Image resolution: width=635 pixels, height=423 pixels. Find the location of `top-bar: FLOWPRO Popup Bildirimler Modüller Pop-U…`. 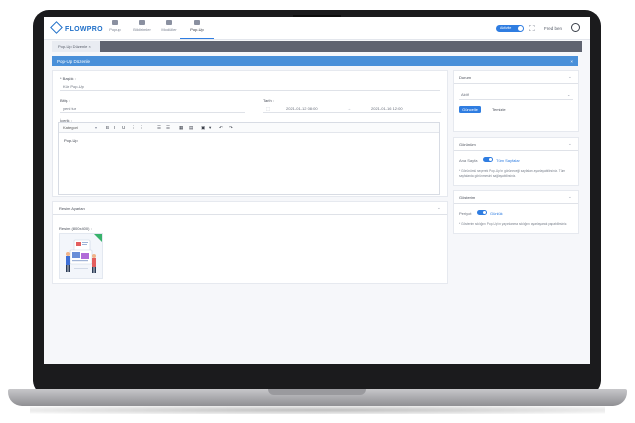

top-bar: FLOWPRO Popup Bildirimler Modüller Pop-U… is located at coordinates (317, 28).